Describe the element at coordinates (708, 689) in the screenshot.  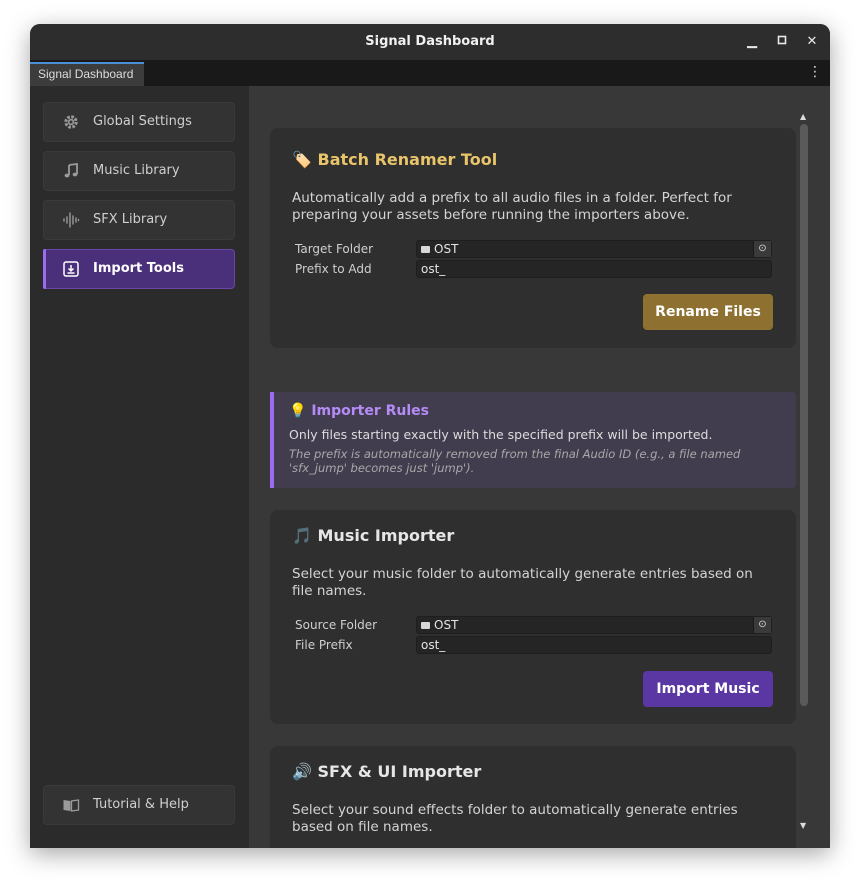
I see `import-music-button: Import Music` at that location.